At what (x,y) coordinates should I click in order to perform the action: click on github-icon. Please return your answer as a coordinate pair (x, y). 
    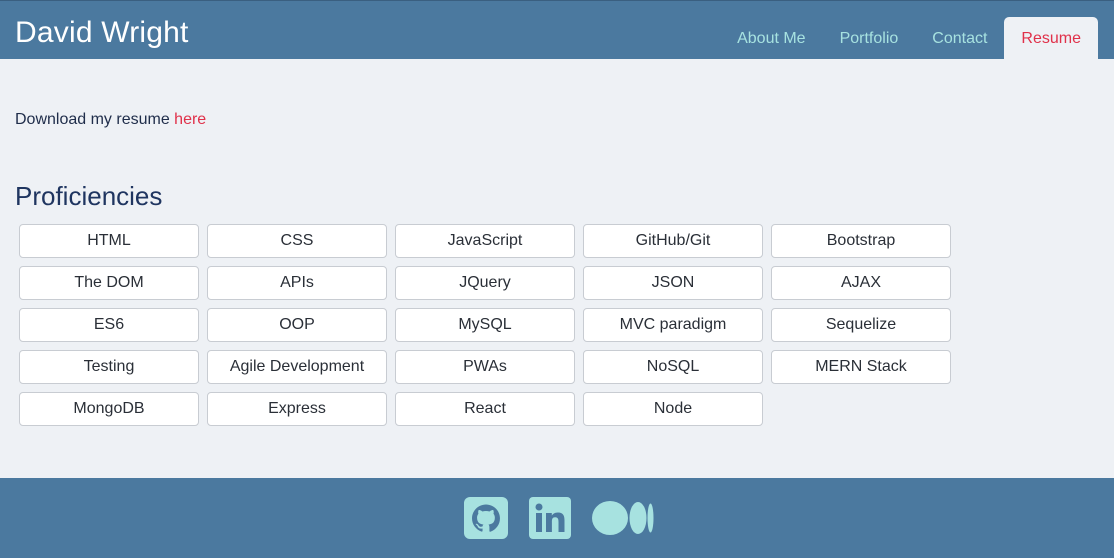
    Looking at the image, I should click on (486, 518).